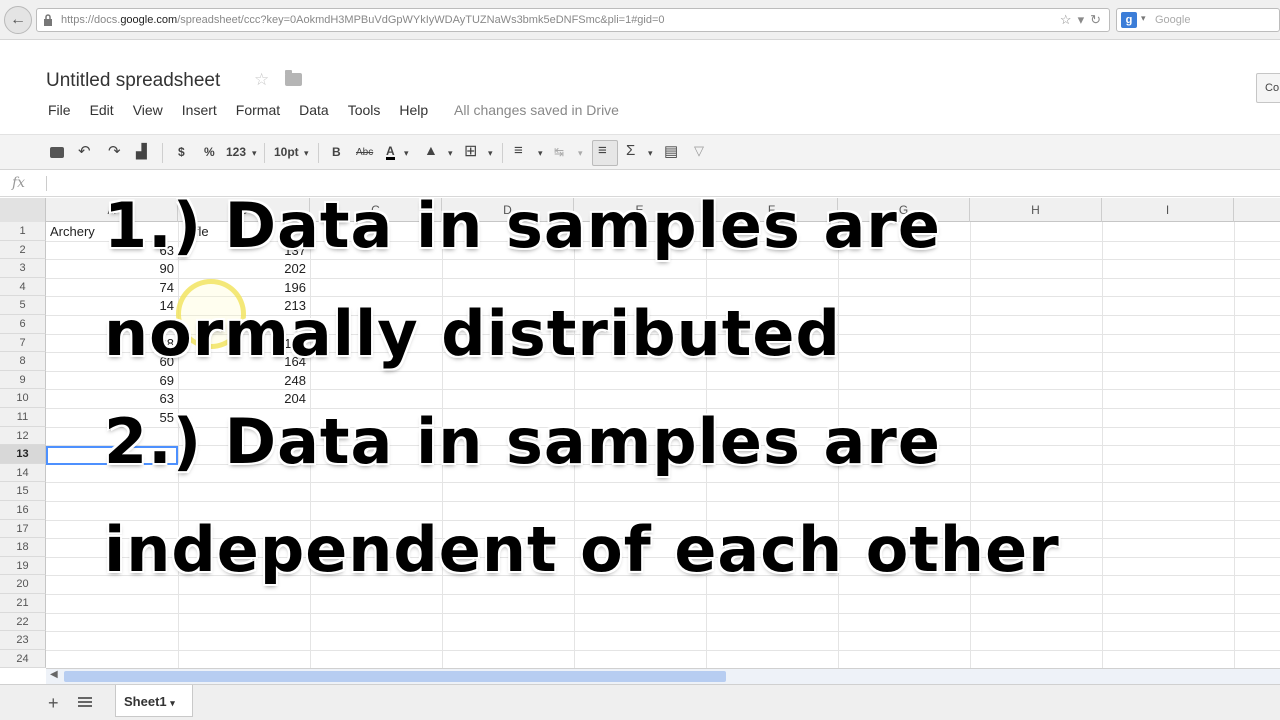  Describe the element at coordinates (53, 703) in the screenshot. I see `add-sheet-icon: +` at that location.